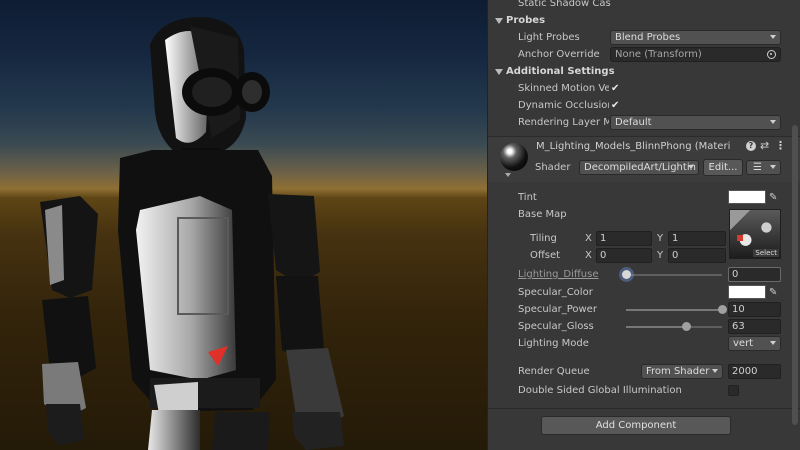 The width and height of the screenshot is (800, 450). What do you see at coordinates (747, 197) in the screenshot?
I see `tint-color-swatch` at bounding box center [747, 197].